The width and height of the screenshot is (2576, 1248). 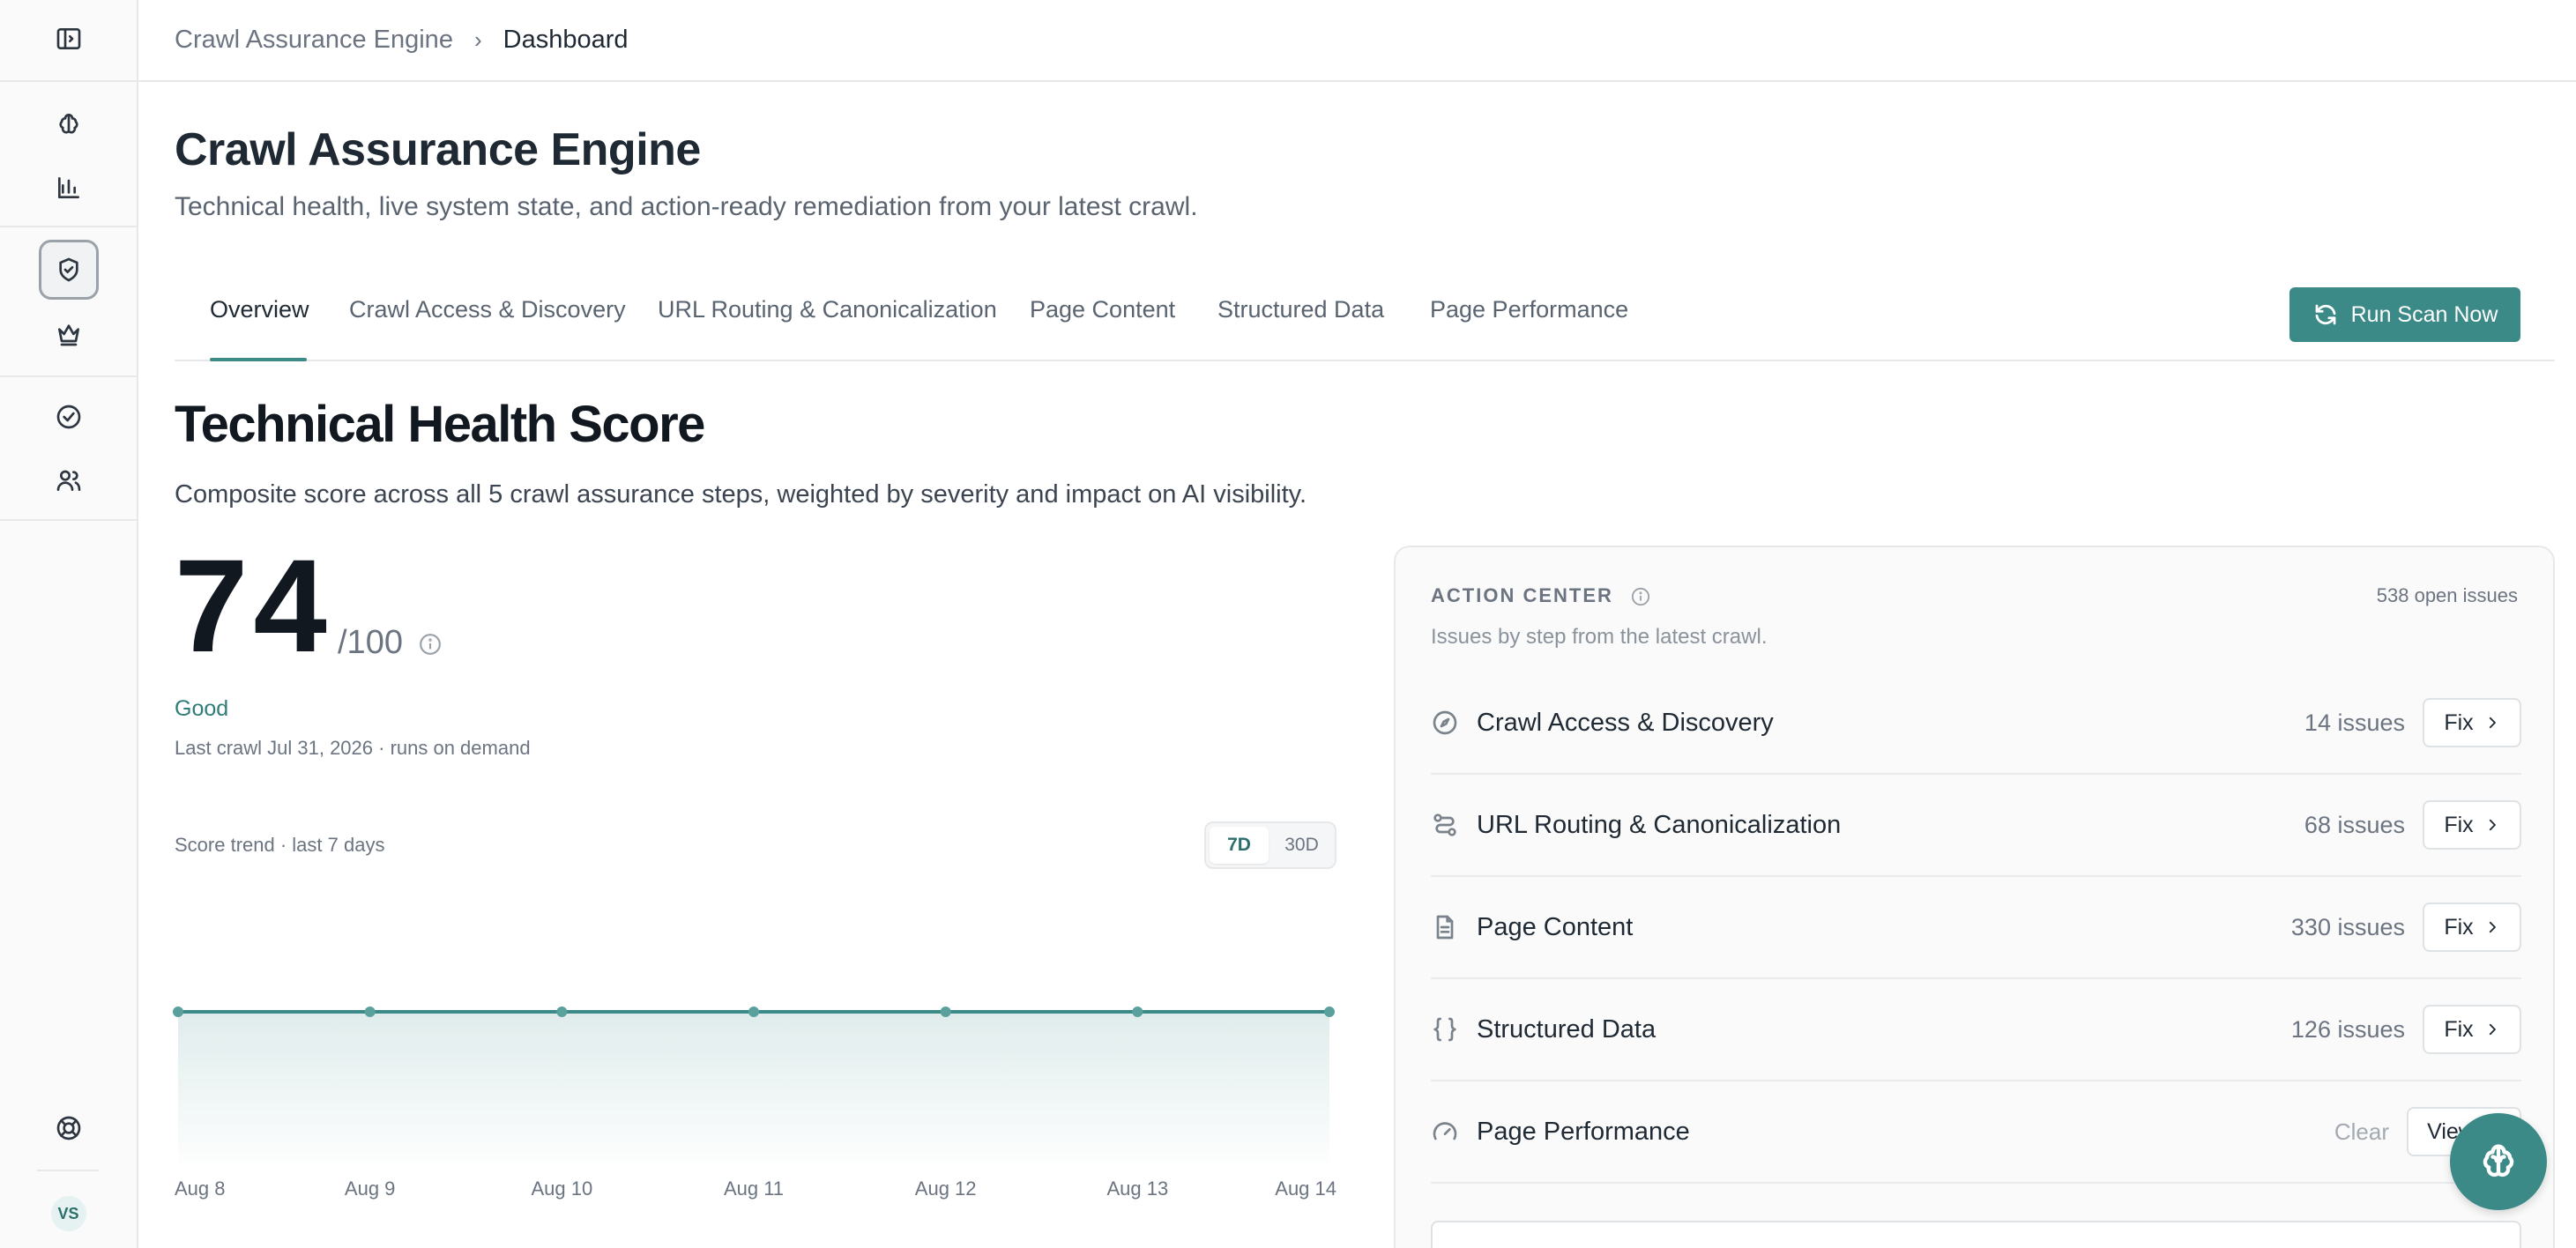 What do you see at coordinates (2354, 824) in the screenshot?
I see `action-row-issues: 68 issues` at bounding box center [2354, 824].